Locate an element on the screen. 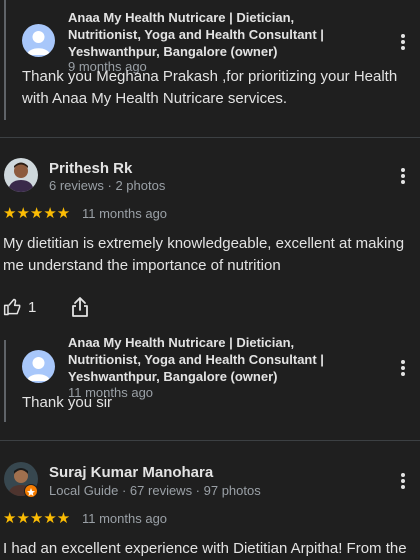  thumbs-up-icon is located at coordinates (12, 307).